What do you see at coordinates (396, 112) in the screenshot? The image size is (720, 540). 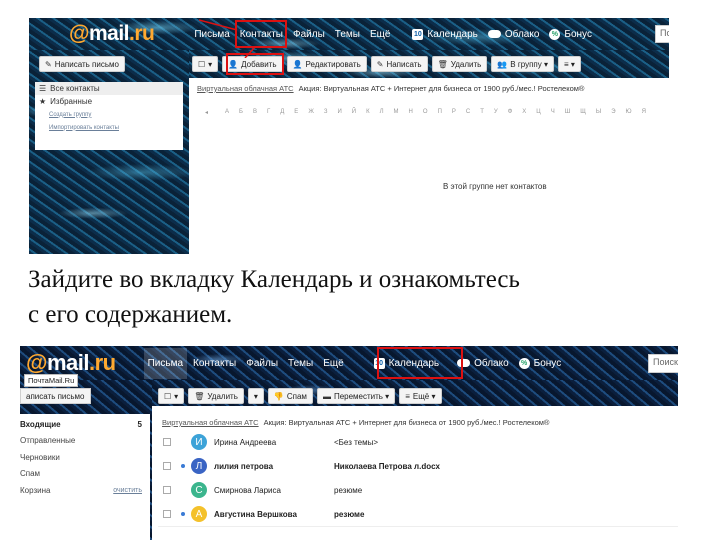 I see `alphabet-letter: М` at bounding box center [396, 112].